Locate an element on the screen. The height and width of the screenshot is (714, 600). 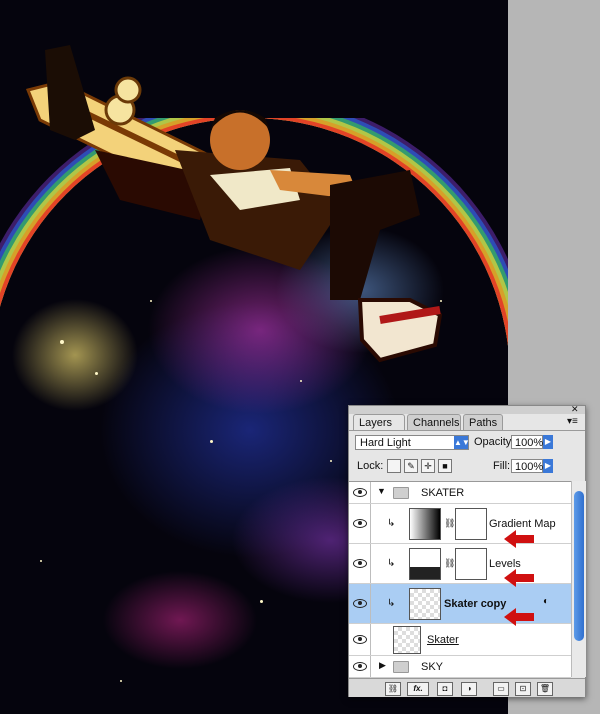
tab-paths: Paths is located at coordinates (483, 422).